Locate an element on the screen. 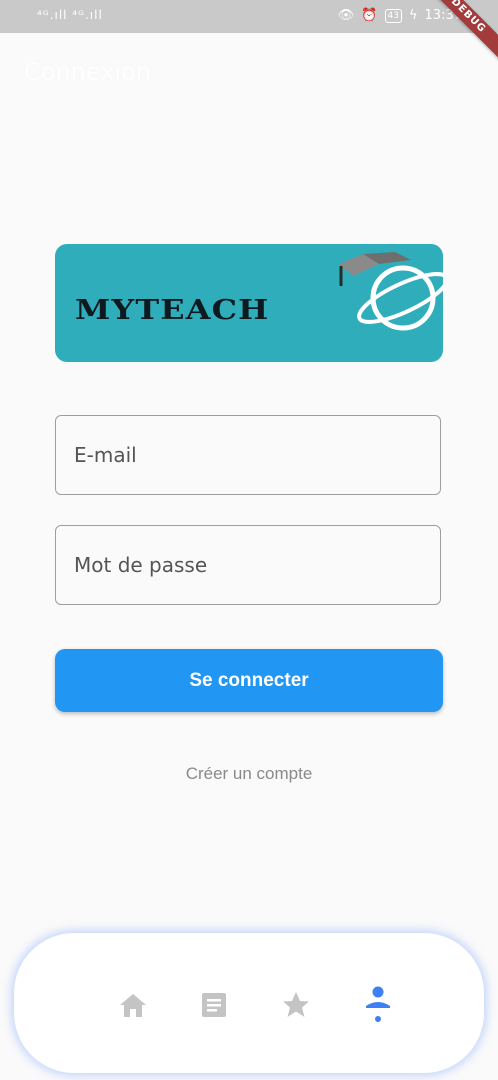  nav-profile is located at coordinates (378, 1004).